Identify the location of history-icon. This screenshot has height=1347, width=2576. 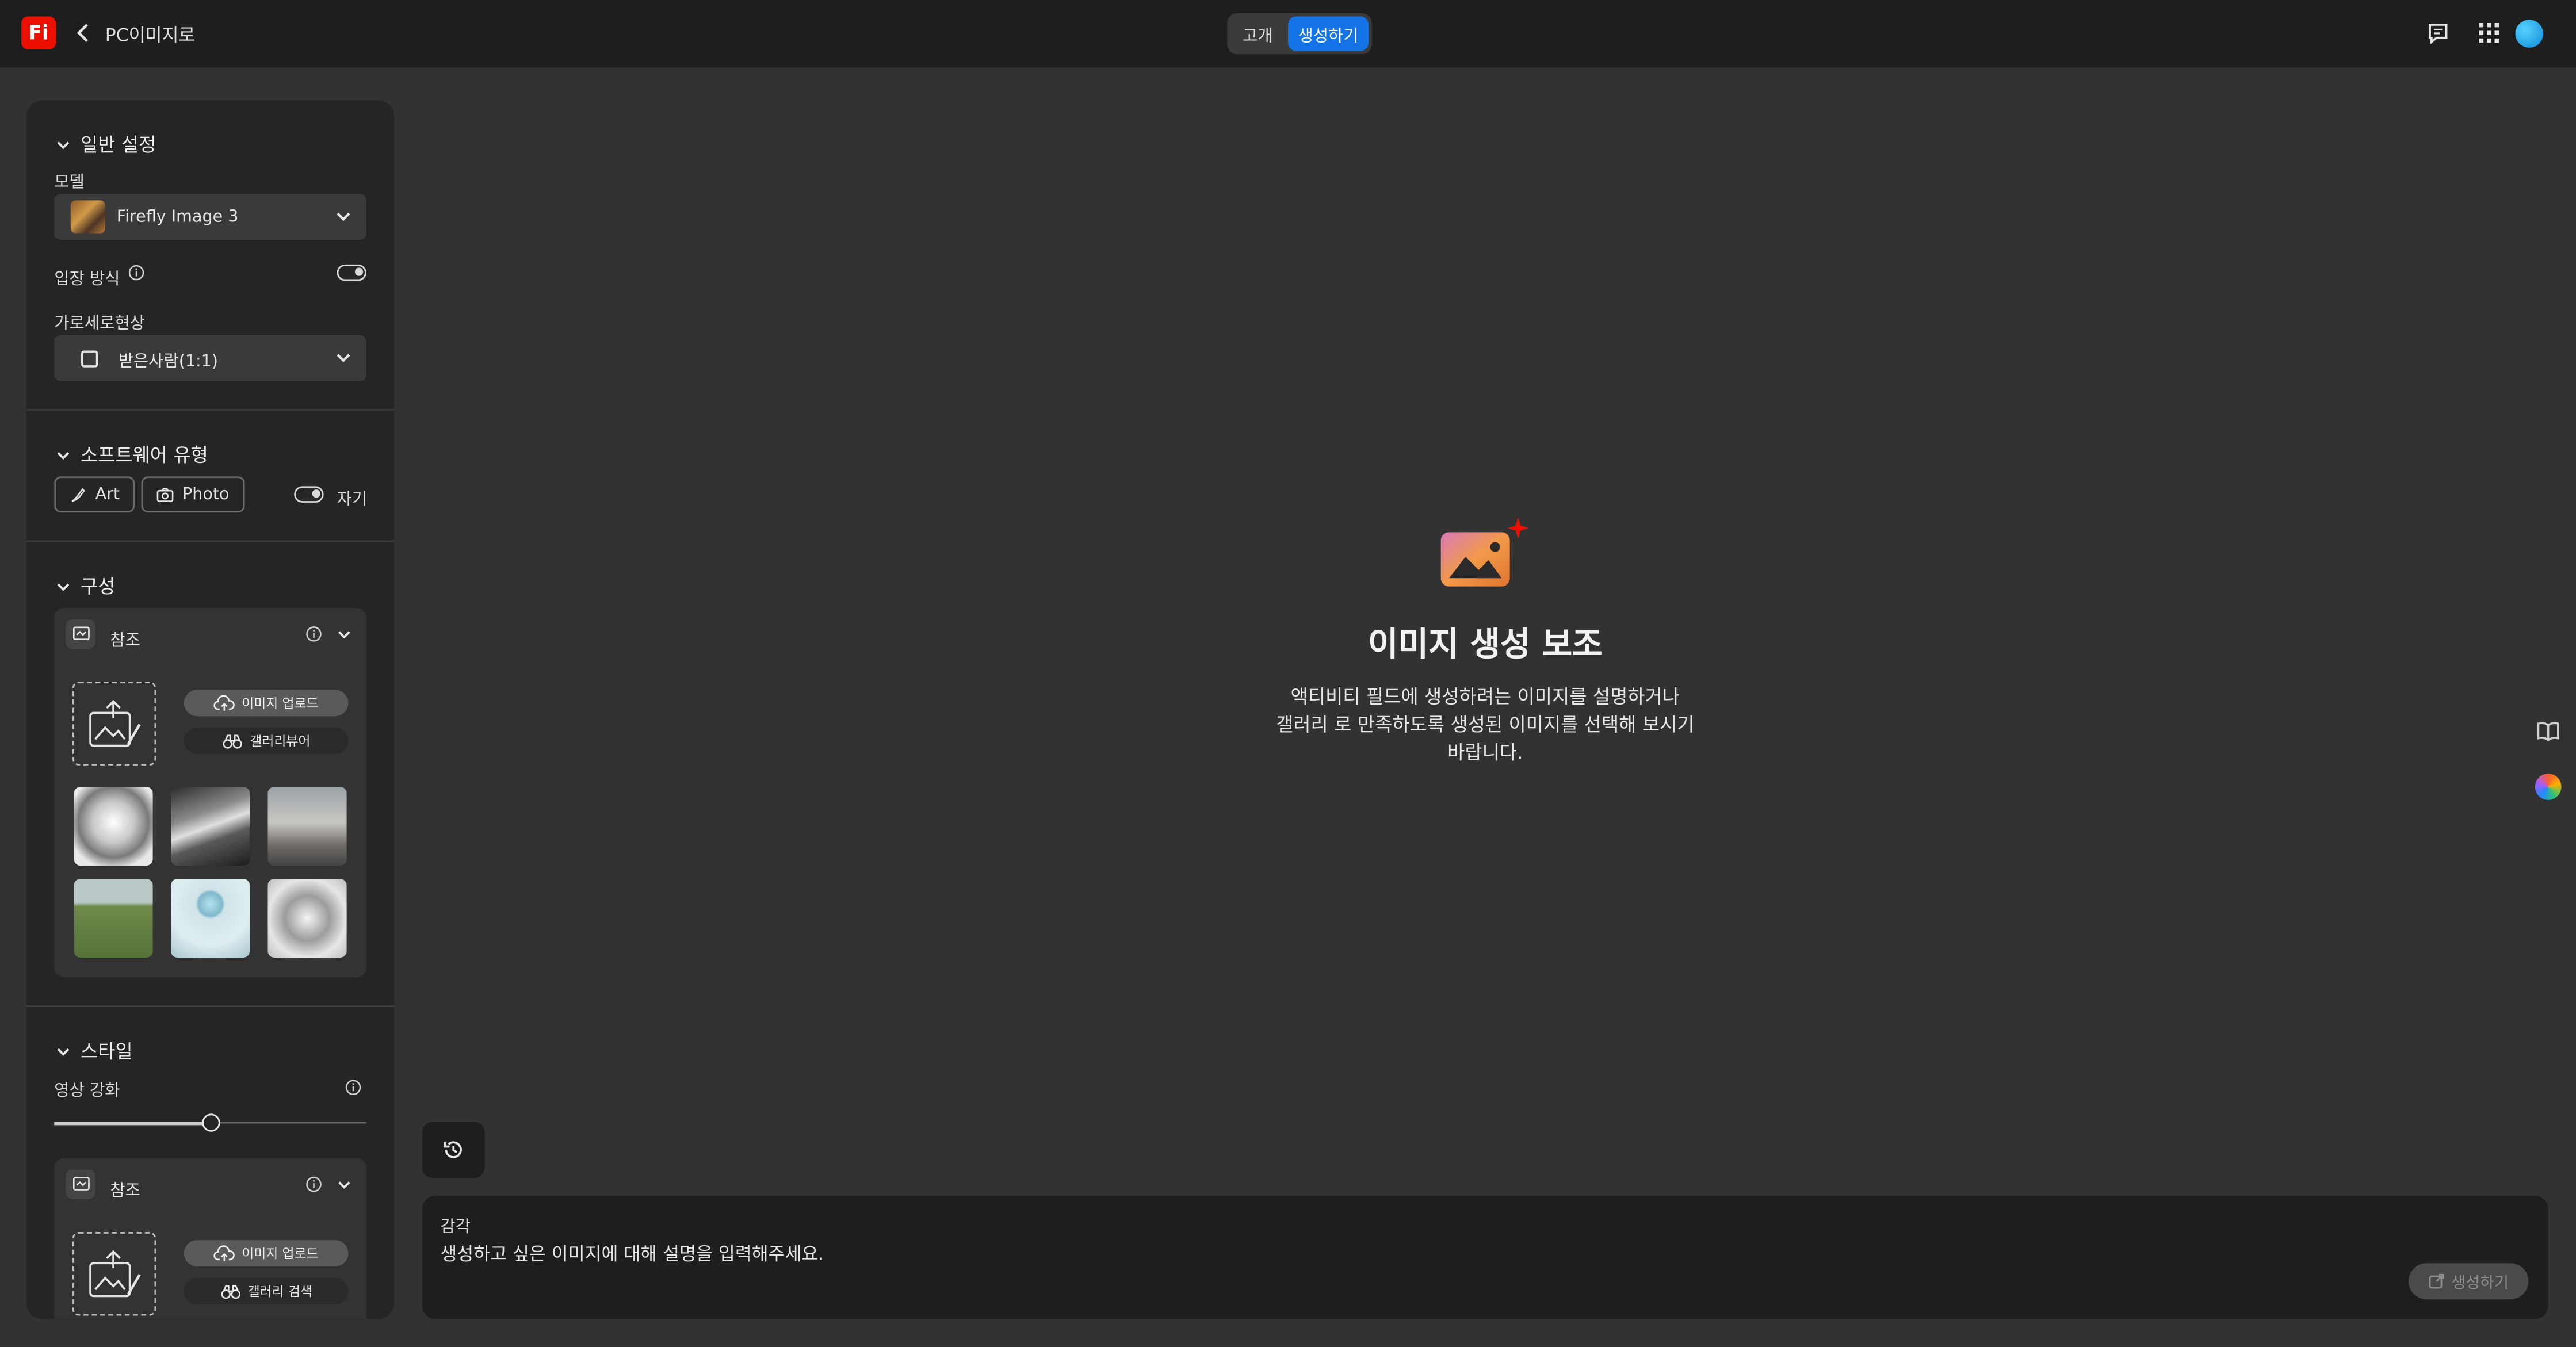
(453, 1149).